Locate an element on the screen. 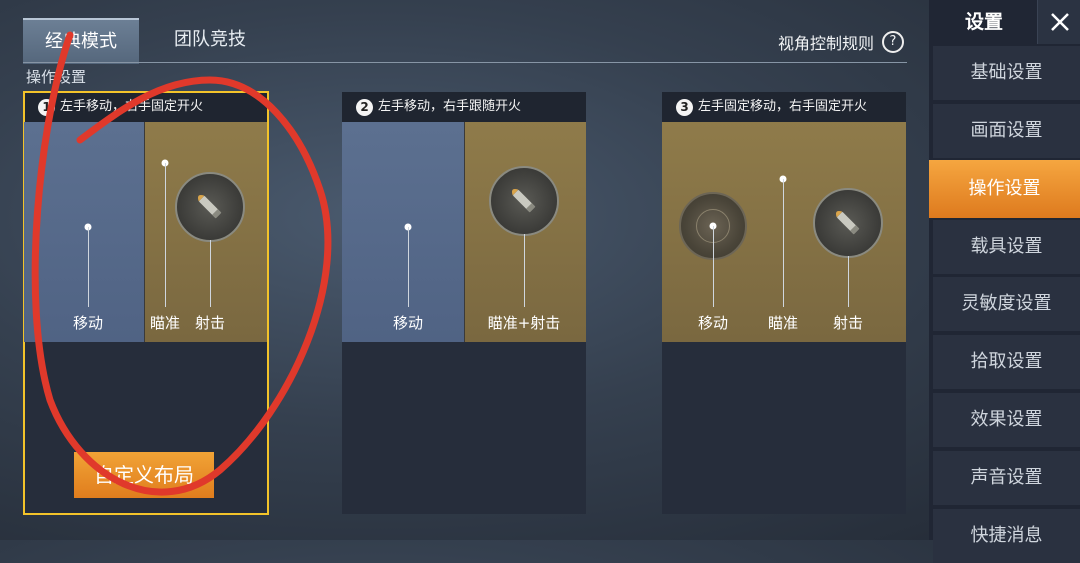 Image resolution: width=1080 pixels, height=563 pixels. card-3-title: 左手固定移动，右手固定开火 is located at coordinates (783, 106).